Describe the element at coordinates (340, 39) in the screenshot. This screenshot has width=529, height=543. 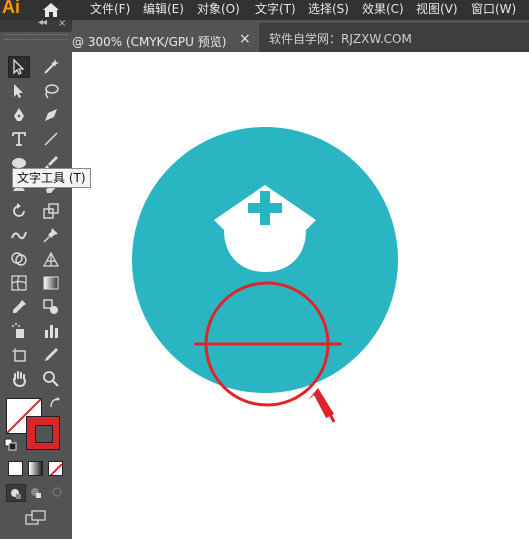
I see `tab-watermark-title: 软件自学网：RJZXW.COM` at that location.